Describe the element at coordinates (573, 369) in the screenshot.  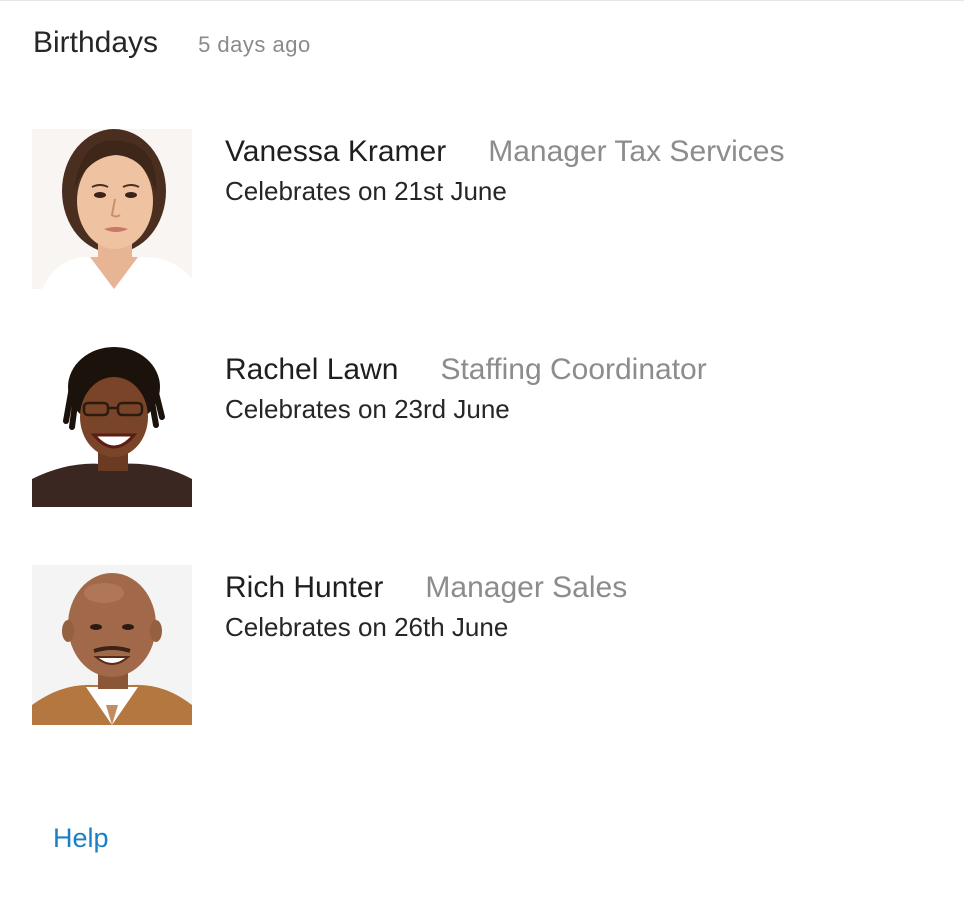
I see `person-job-title: Staffing Coordinator` at that location.